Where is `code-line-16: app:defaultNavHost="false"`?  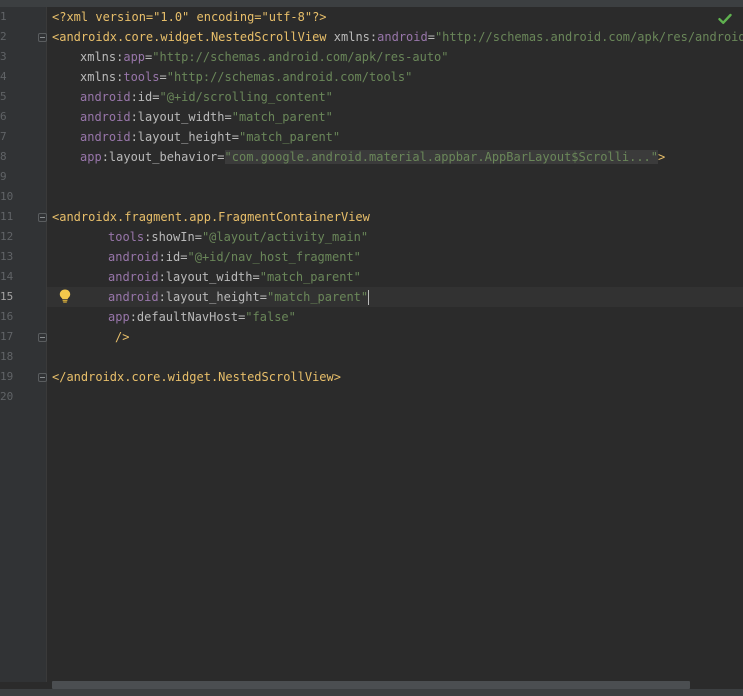
code-line-16: app:defaultNavHost="false" is located at coordinates (202, 317).